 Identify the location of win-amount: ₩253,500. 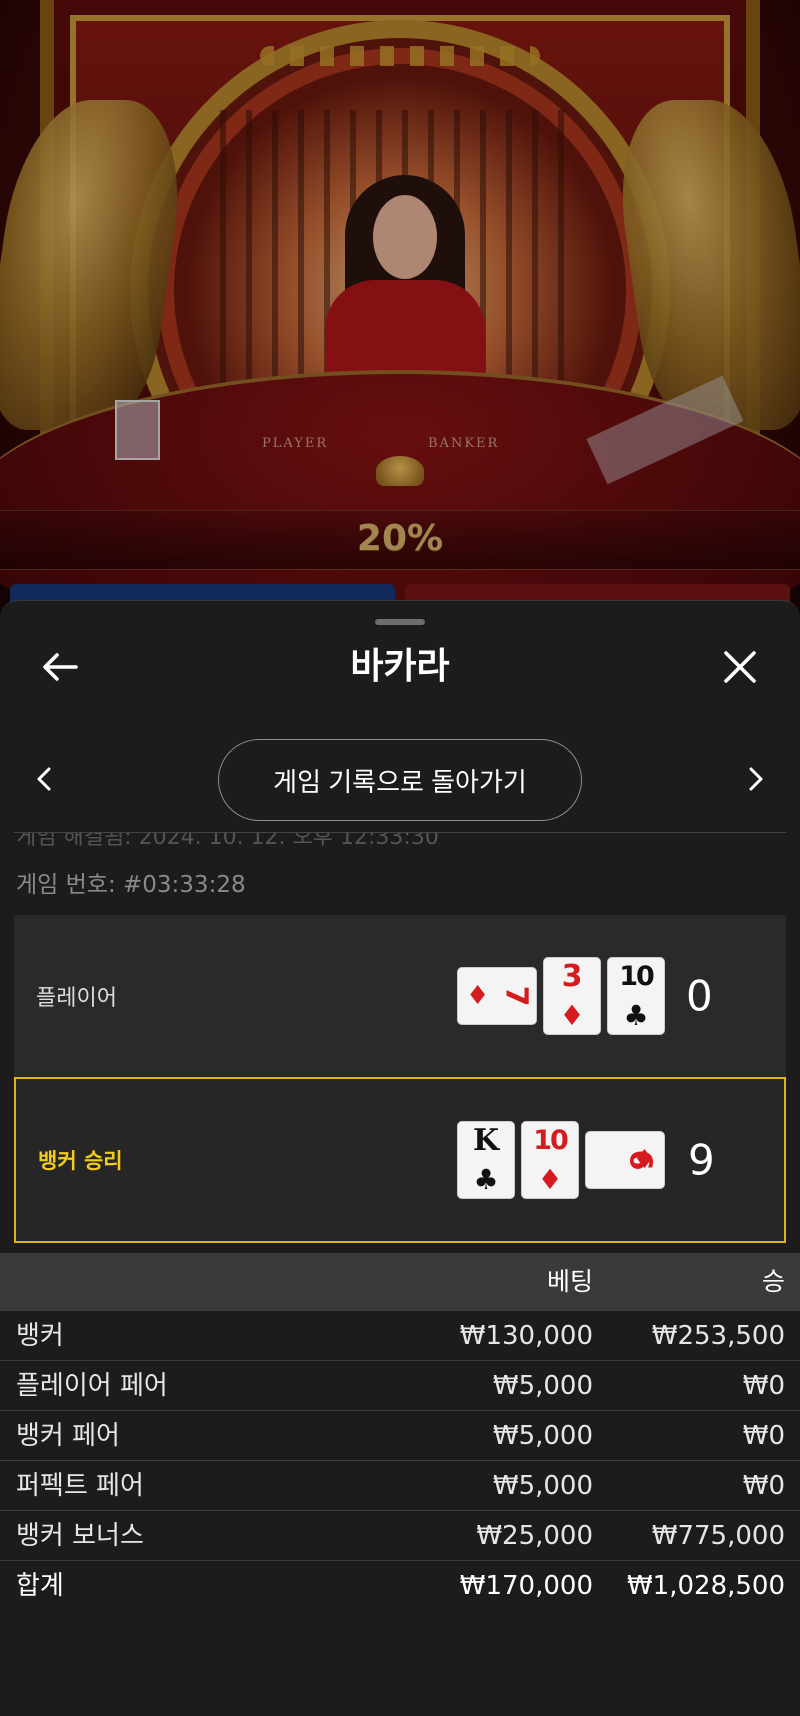
(718, 1336).